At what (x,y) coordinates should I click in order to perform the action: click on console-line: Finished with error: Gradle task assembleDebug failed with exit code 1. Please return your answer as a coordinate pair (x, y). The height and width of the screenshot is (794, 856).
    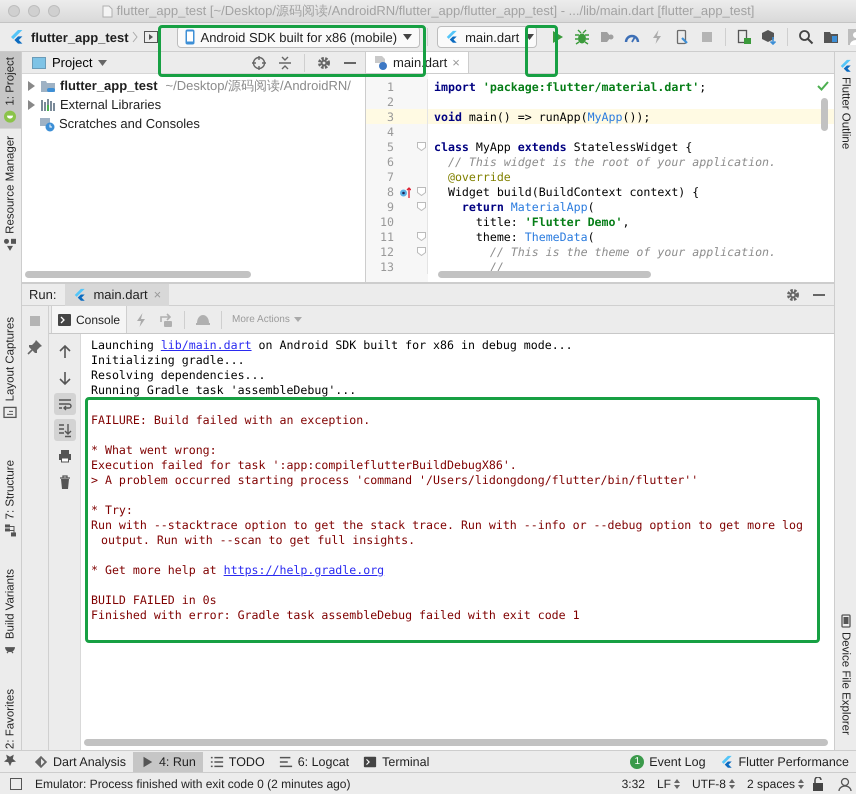
    Looking at the image, I should click on (336, 615).